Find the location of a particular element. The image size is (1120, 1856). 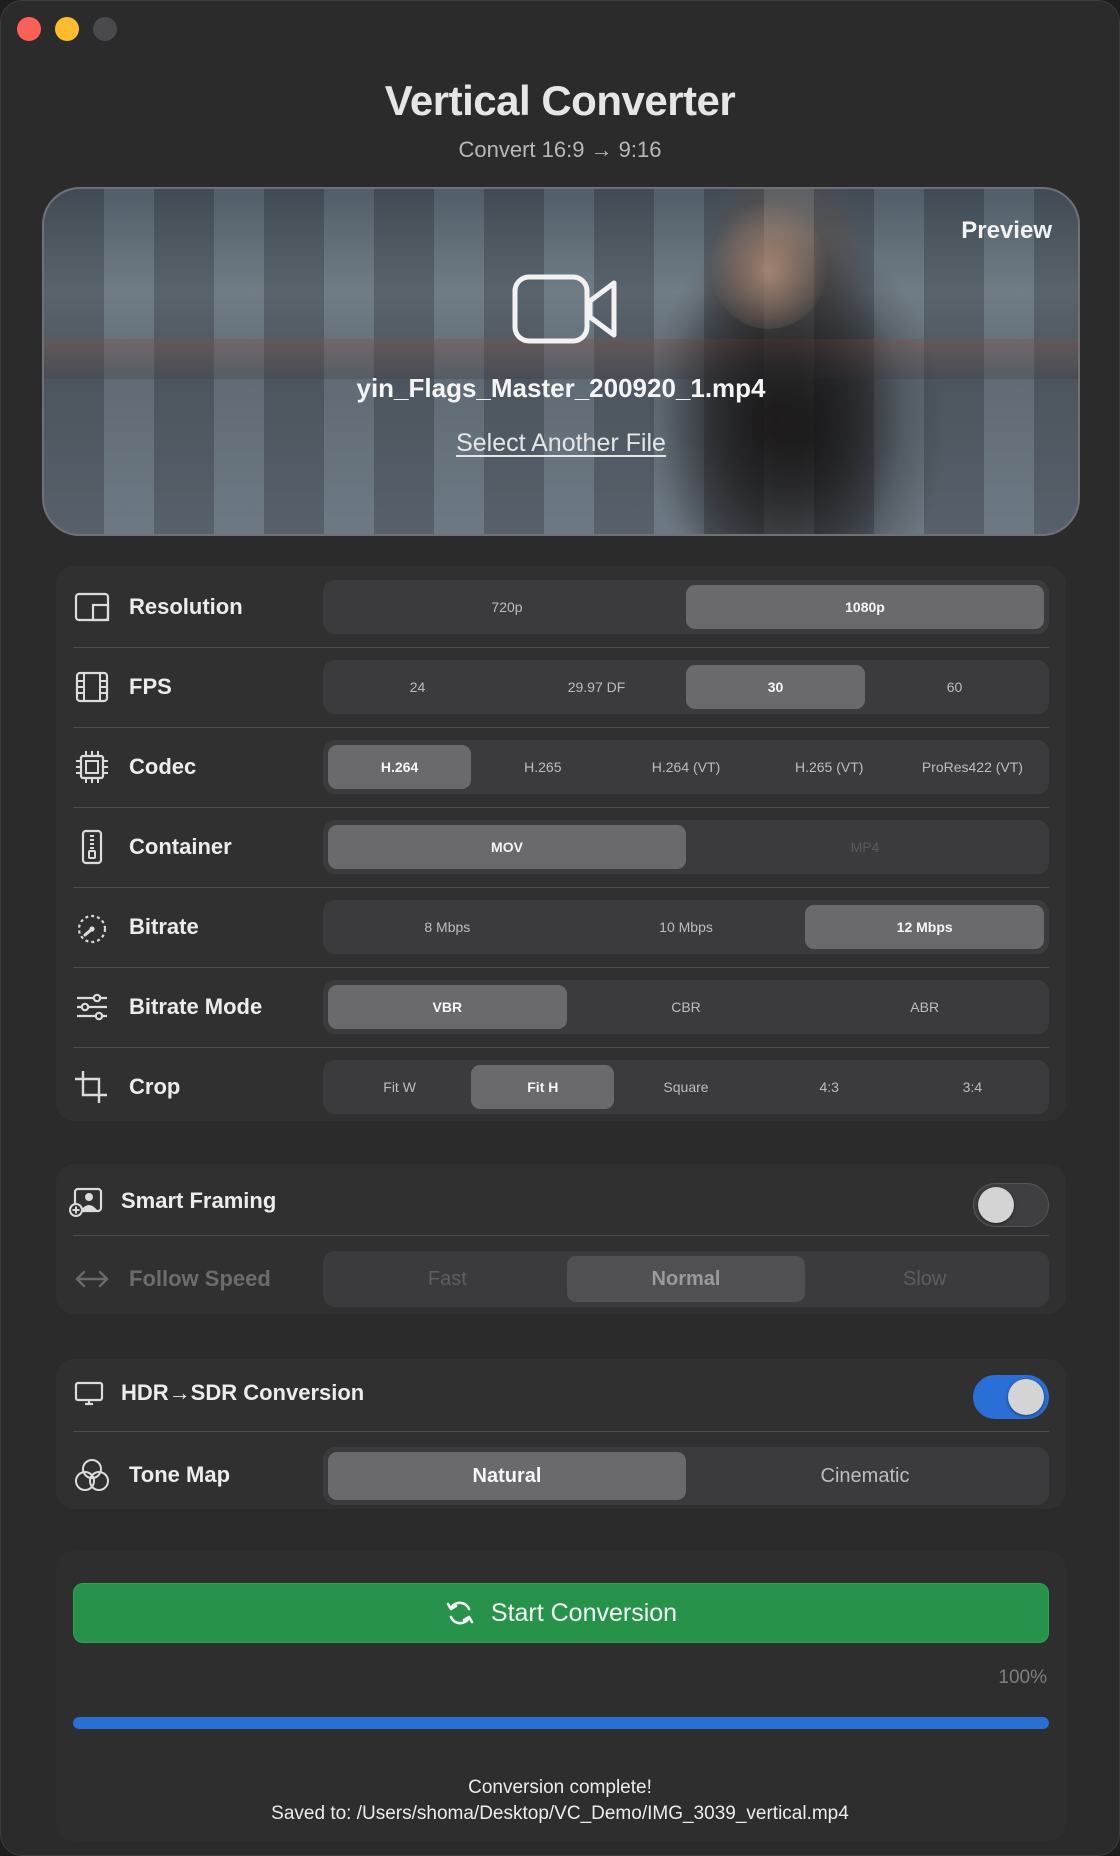

codec-option: H.264 is located at coordinates (400, 767).